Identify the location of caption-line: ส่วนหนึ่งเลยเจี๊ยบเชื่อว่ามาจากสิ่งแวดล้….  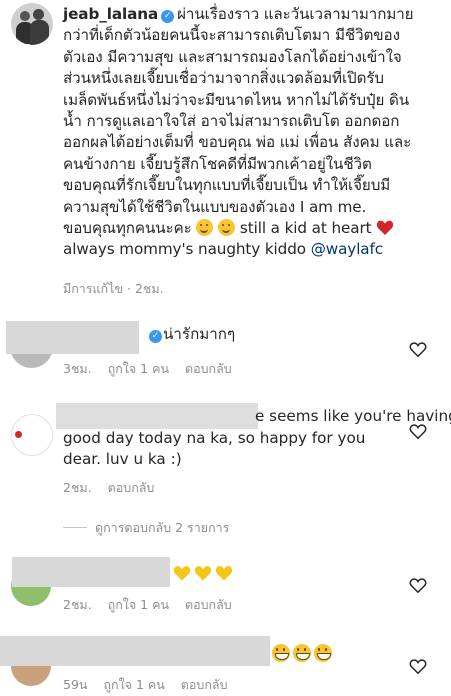
(223, 78).